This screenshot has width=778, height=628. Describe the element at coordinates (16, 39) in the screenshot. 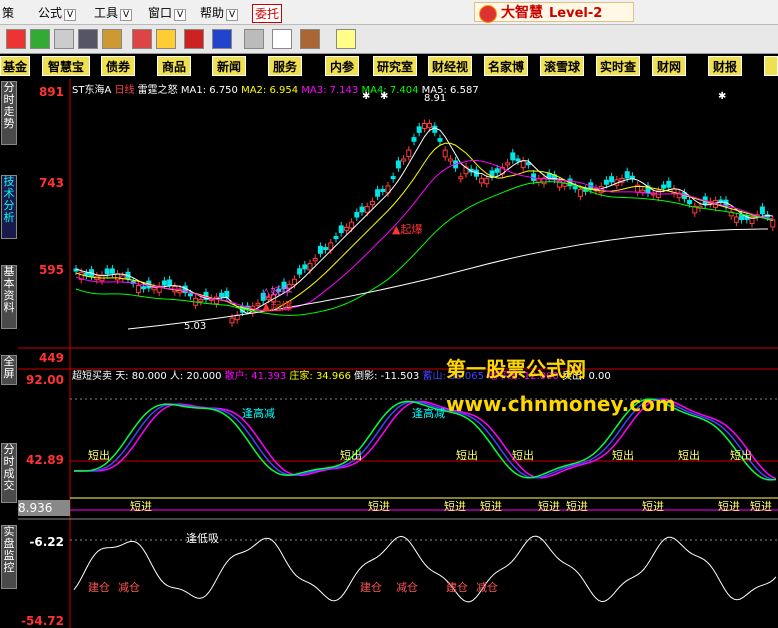

I see `ranking-icon` at that location.